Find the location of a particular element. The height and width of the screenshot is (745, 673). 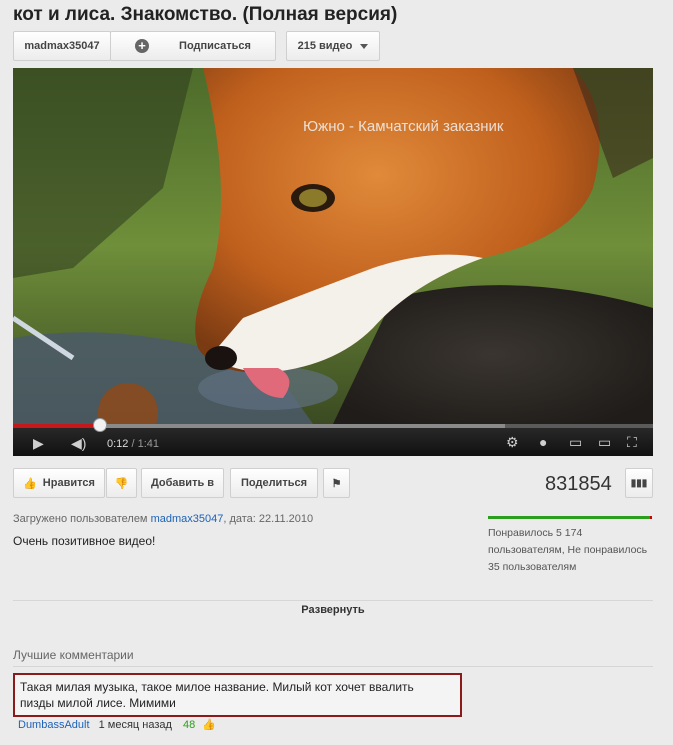

like-label: Нравится is located at coordinates (68, 483).